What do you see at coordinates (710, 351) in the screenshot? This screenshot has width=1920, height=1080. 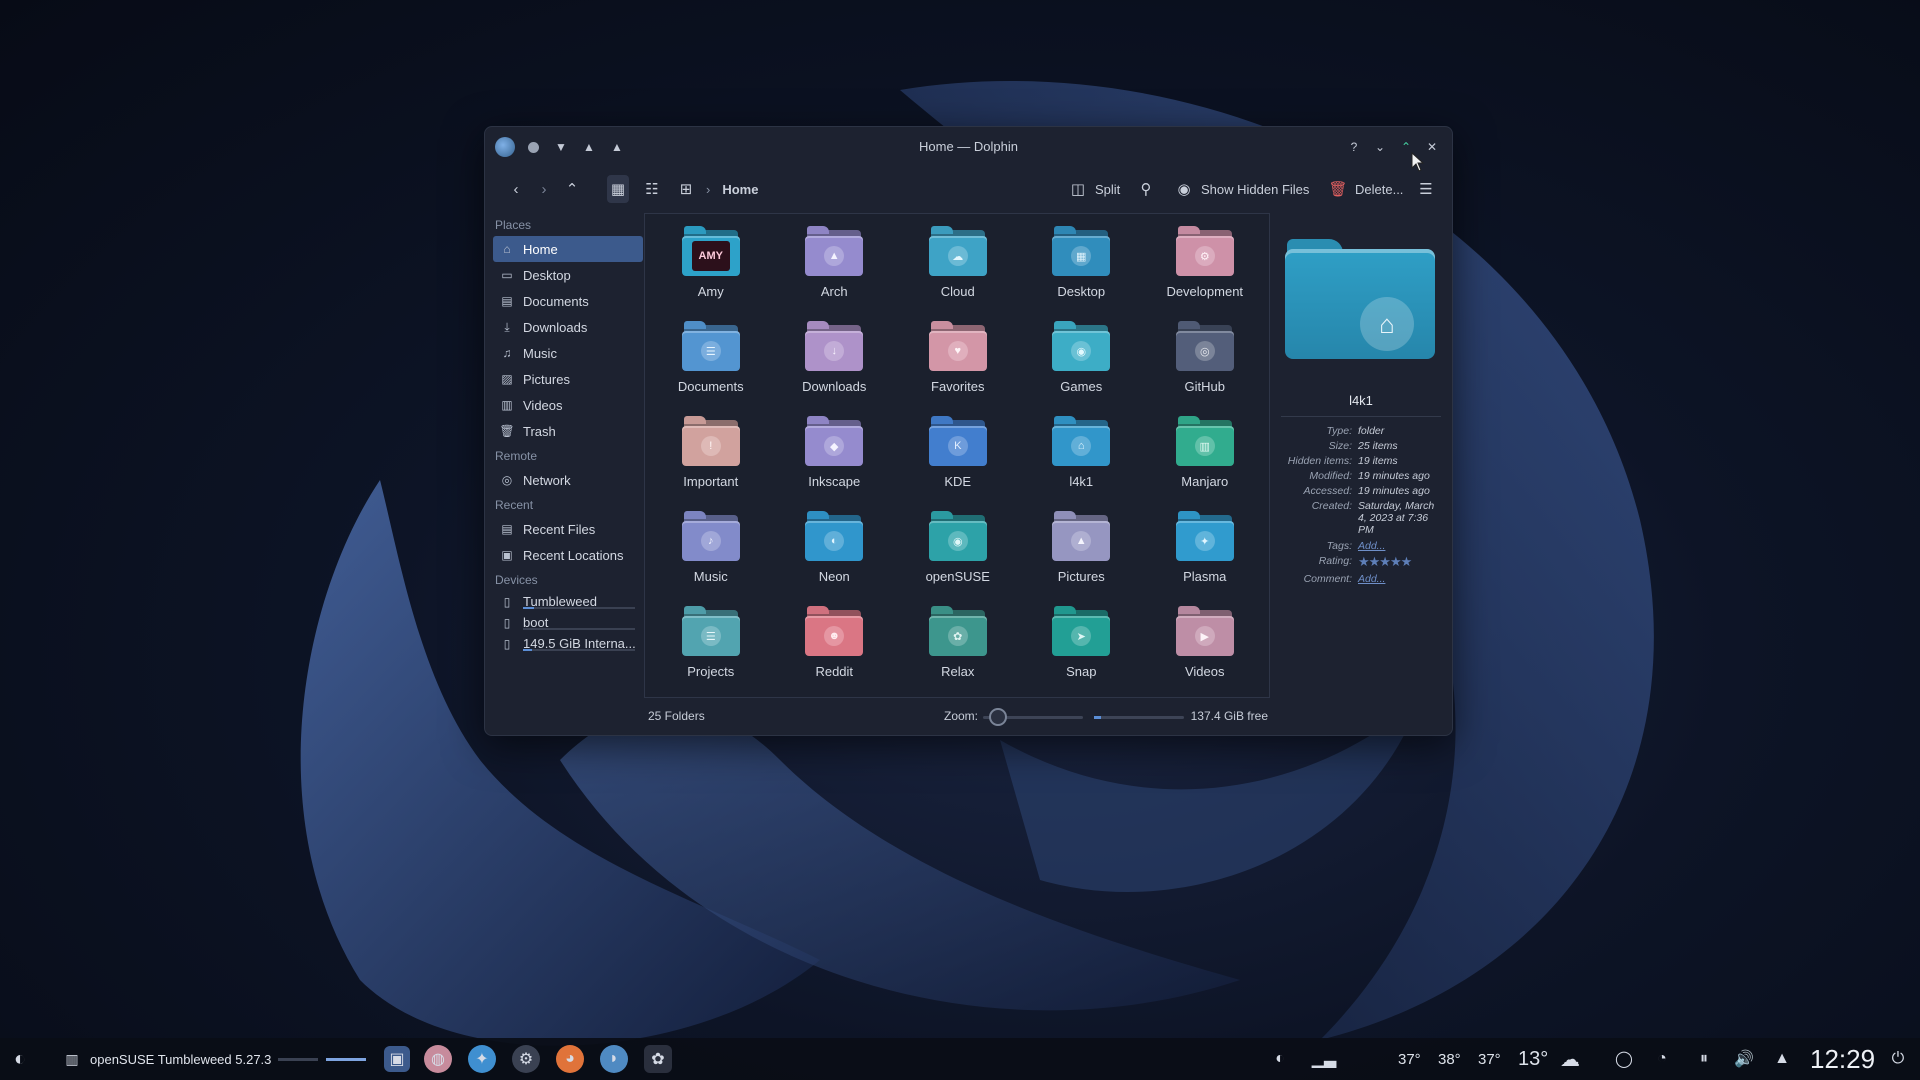 I see `folder-emblem-icon: ☰` at bounding box center [710, 351].